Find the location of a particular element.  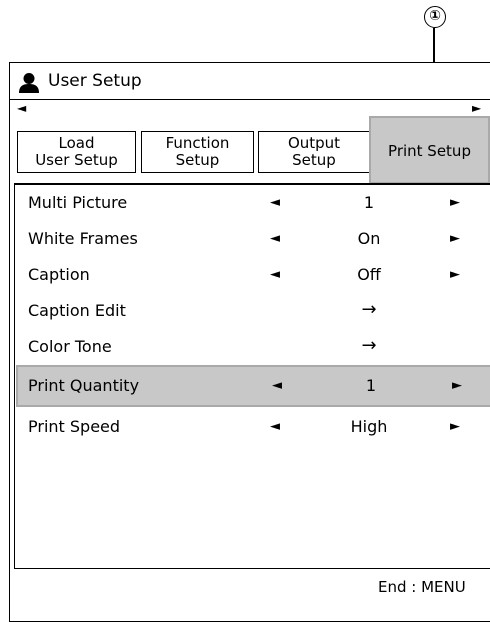

tab-label-line1: Output is located at coordinates (314, 143).